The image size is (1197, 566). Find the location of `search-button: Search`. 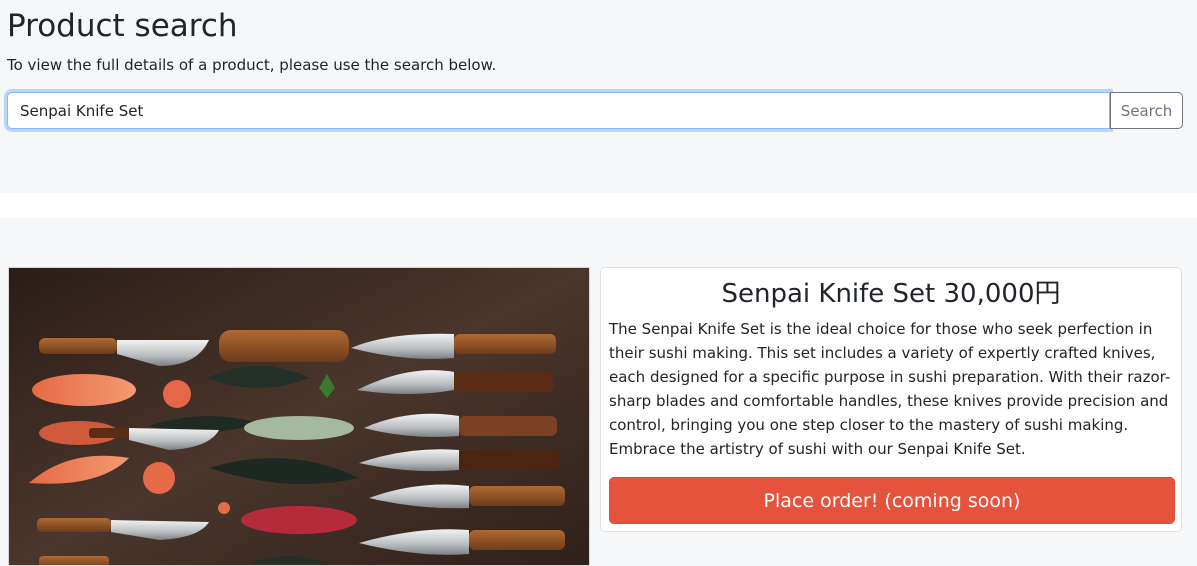

search-button: Search is located at coordinates (1146, 110).